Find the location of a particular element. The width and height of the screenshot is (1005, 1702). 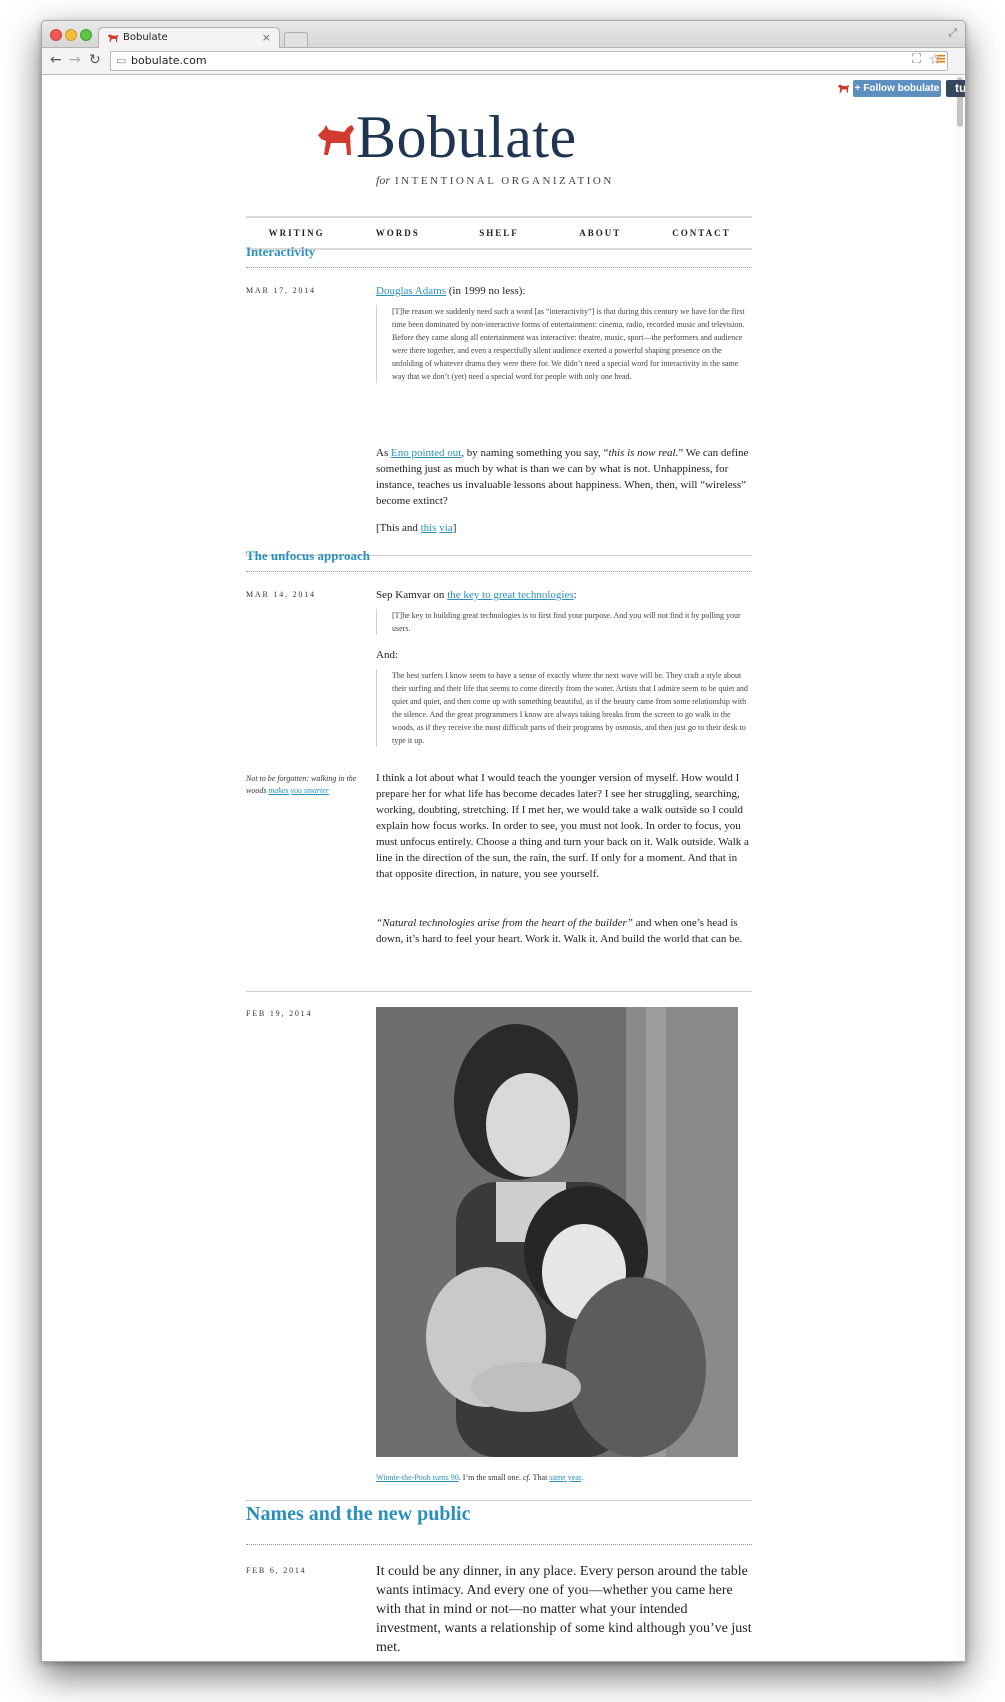

photo-illustration is located at coordinates (557, 1232).